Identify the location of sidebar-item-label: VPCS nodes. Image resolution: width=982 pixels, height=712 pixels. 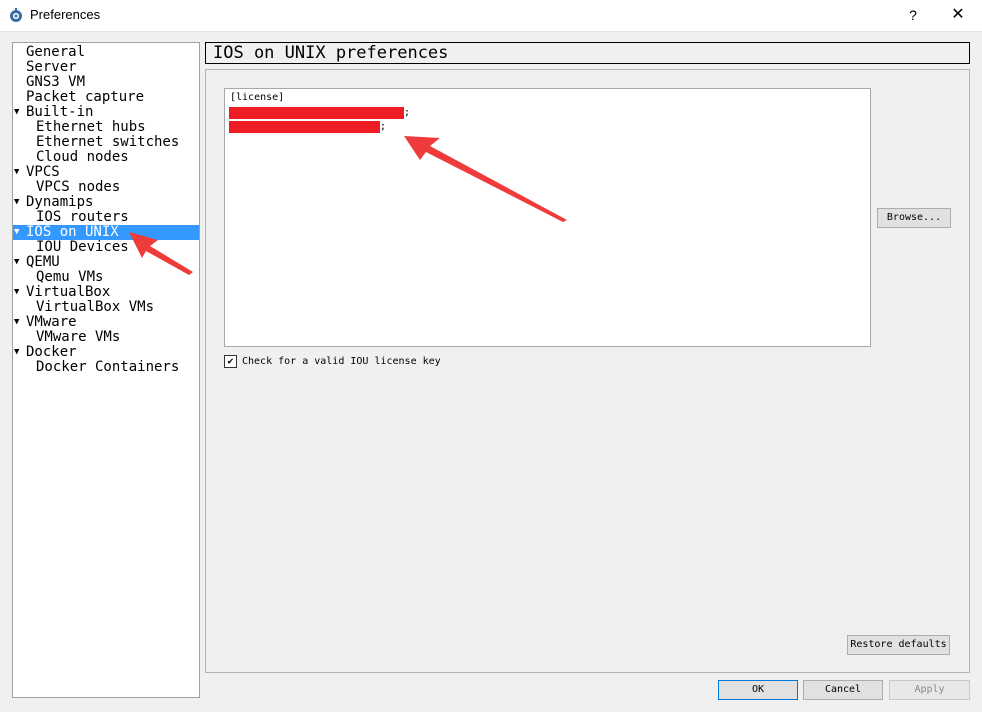
(78, 187).